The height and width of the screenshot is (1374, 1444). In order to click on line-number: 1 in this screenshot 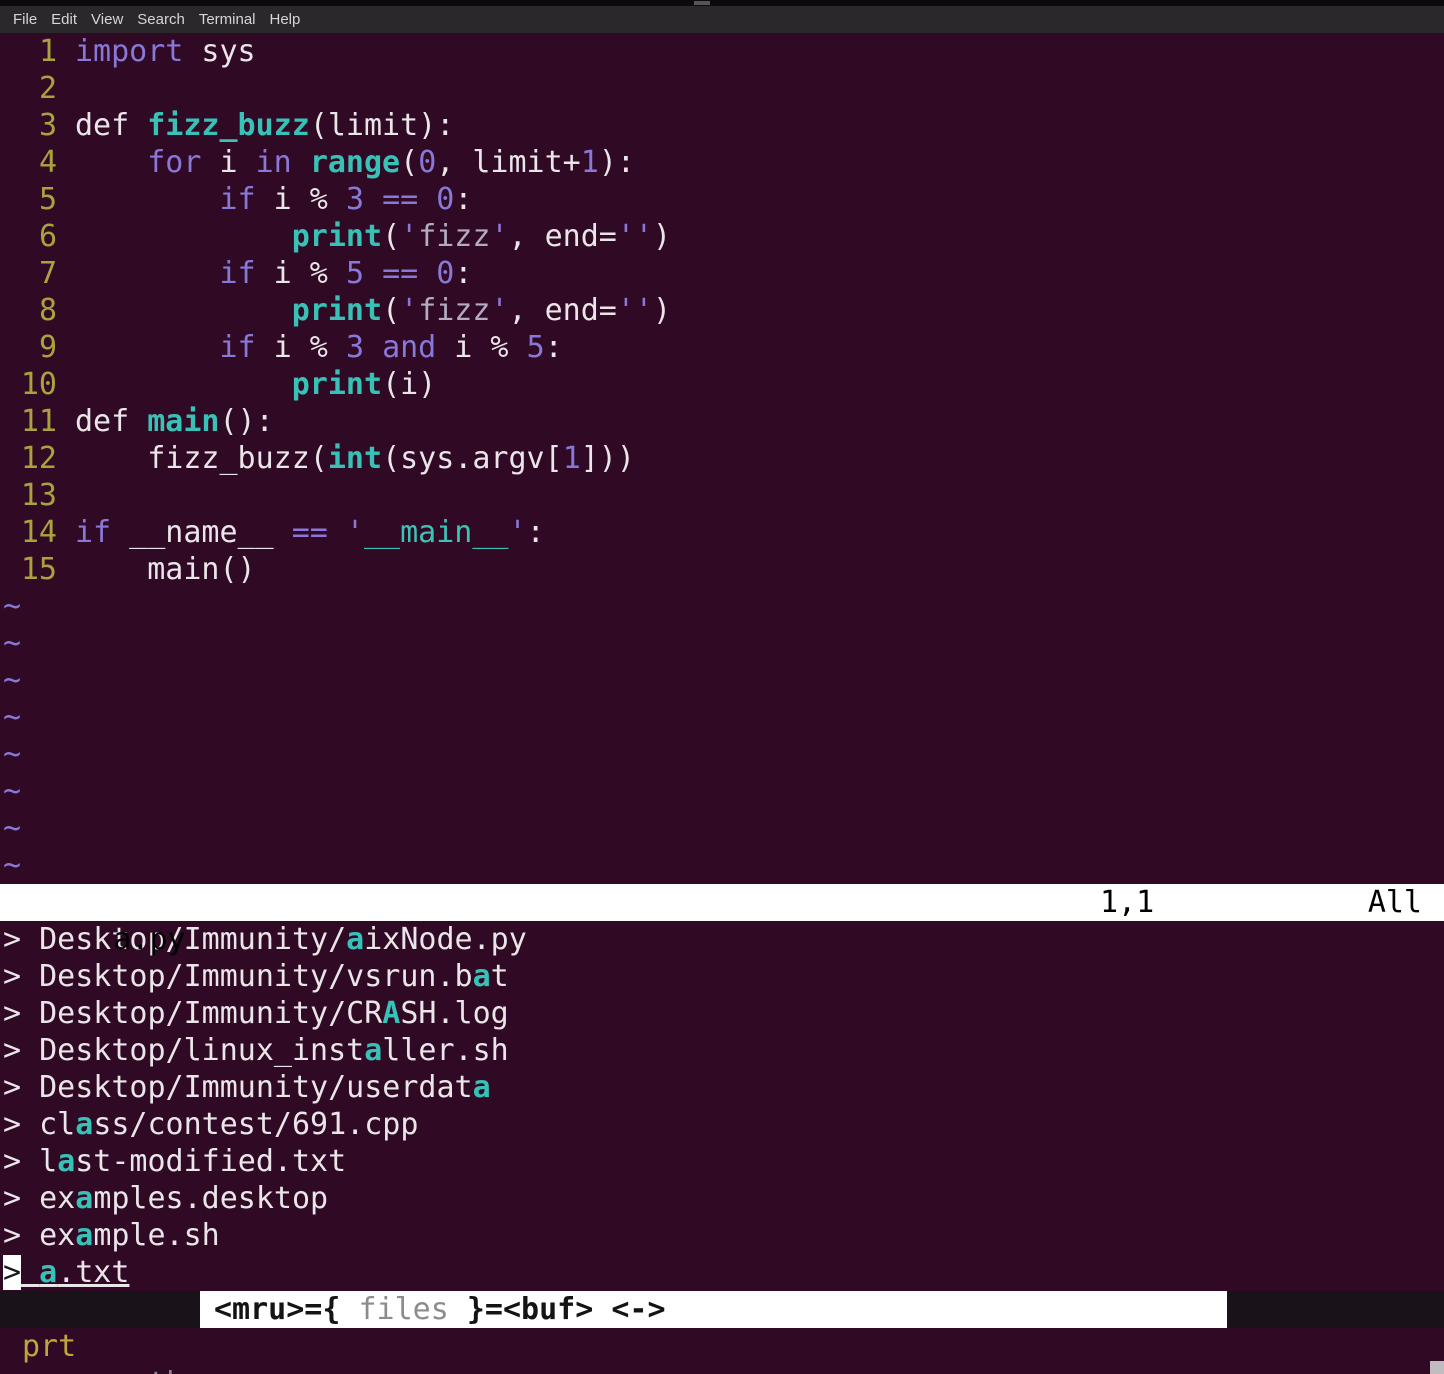, I will do `click(47, 51)`.